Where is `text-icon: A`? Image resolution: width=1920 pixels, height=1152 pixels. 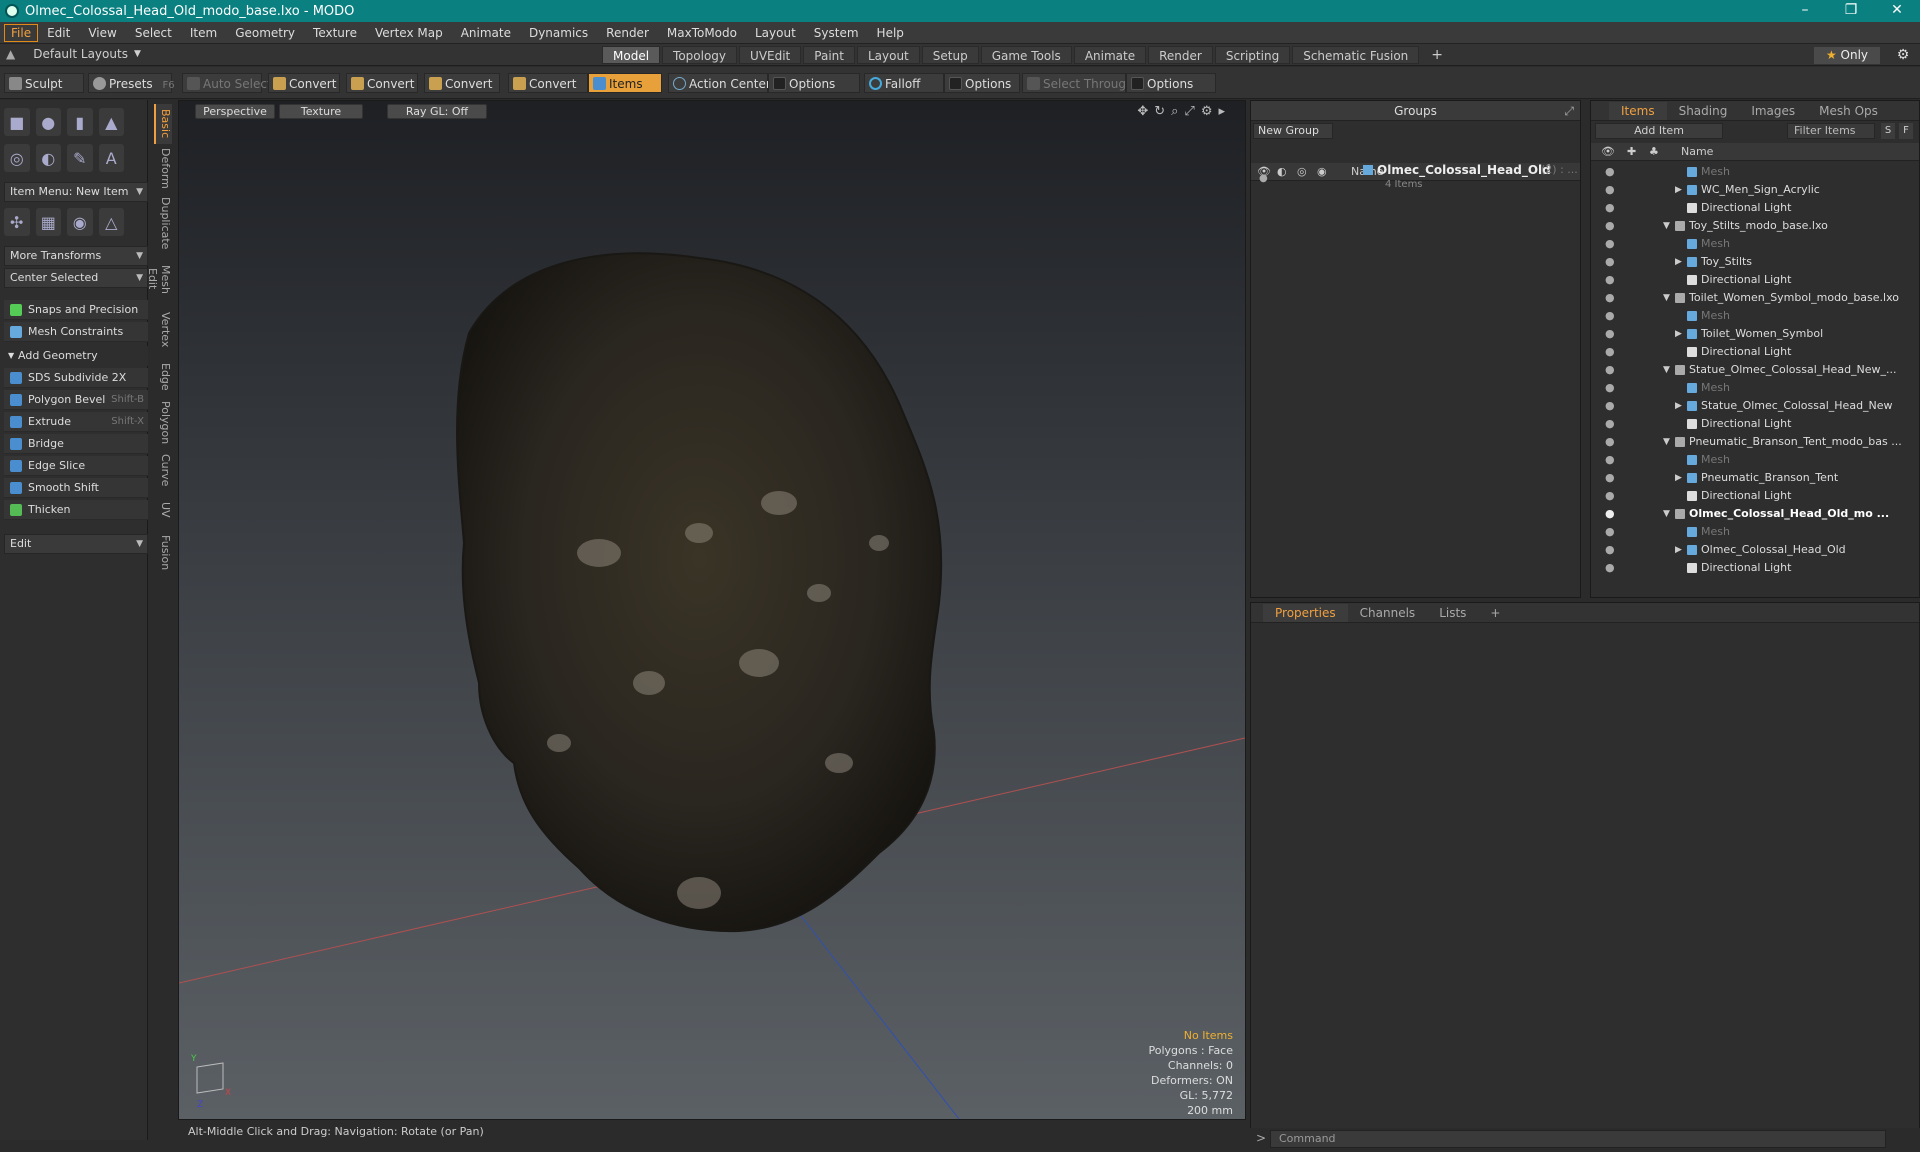 text-icon: A is located at coordinates (111, 158).